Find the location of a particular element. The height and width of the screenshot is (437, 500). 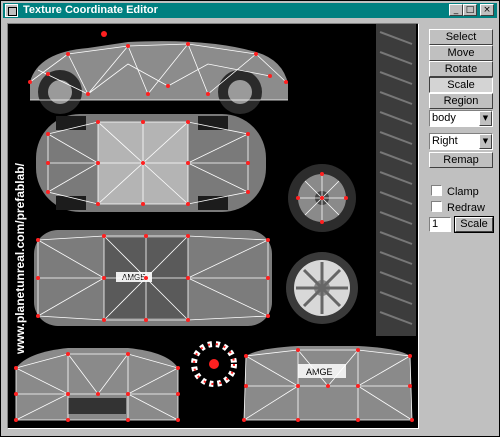

clamp-checkbox-box is located at coordinates (436, 190).